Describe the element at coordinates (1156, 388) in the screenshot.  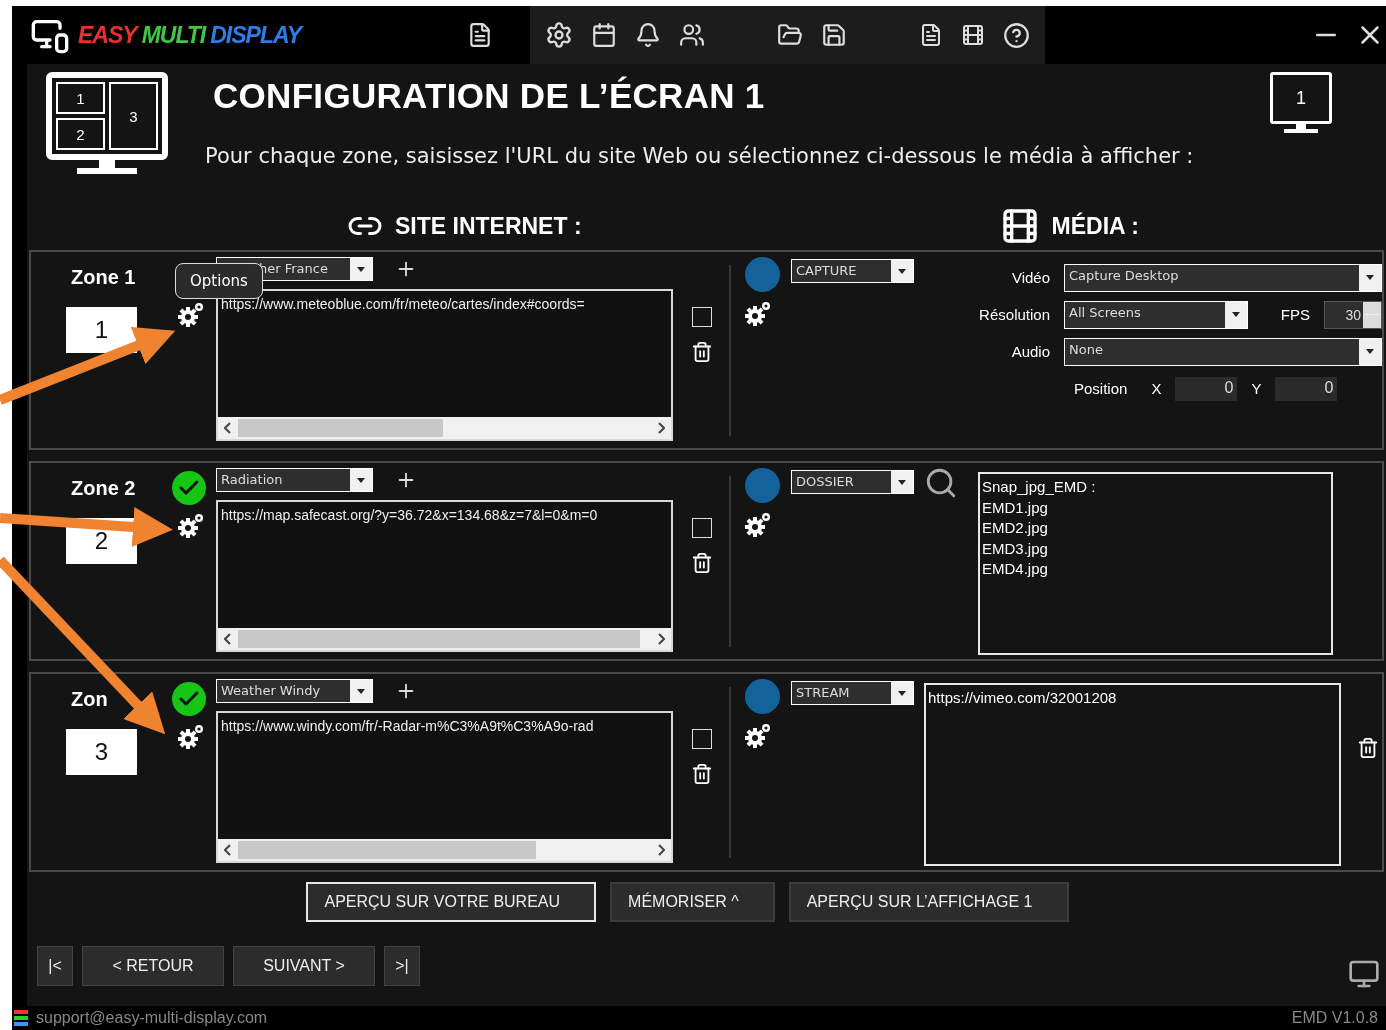
I see `field-label: X` at that location.